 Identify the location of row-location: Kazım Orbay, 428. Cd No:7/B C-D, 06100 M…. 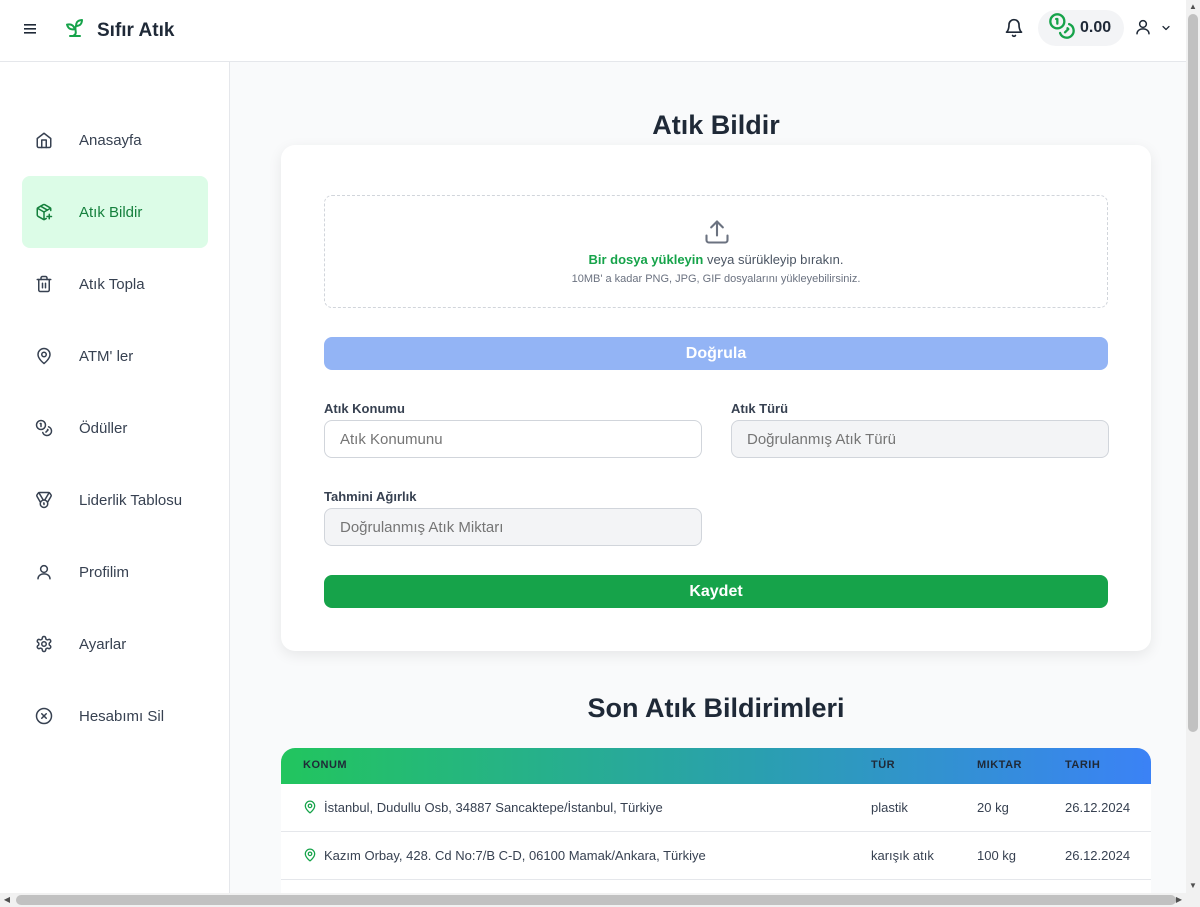
(515, 855).